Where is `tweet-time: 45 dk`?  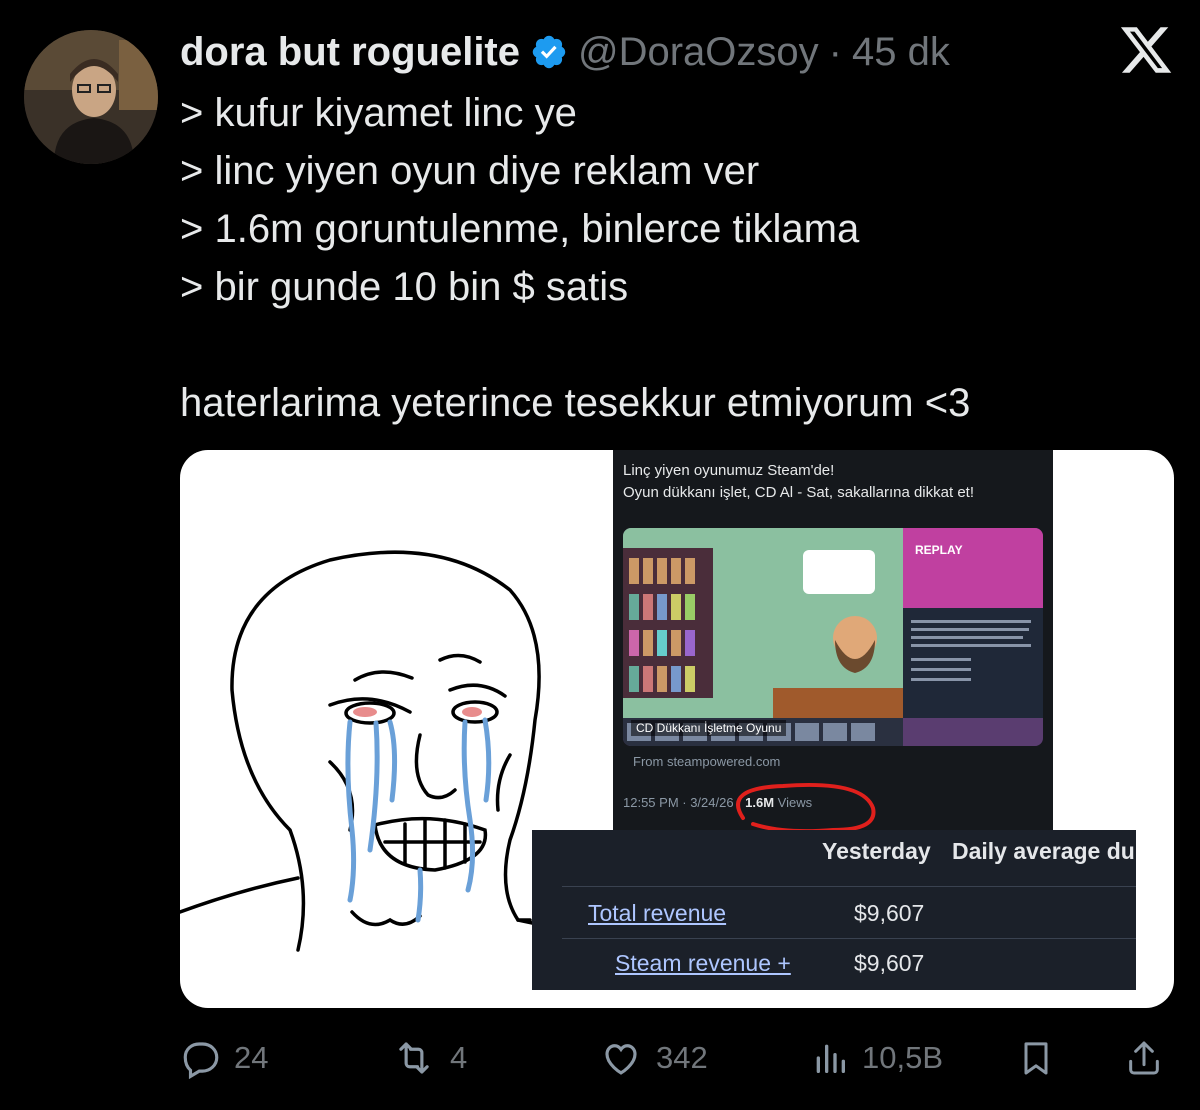
tweet-time: 45 dk is located at coordinates (901, 52).